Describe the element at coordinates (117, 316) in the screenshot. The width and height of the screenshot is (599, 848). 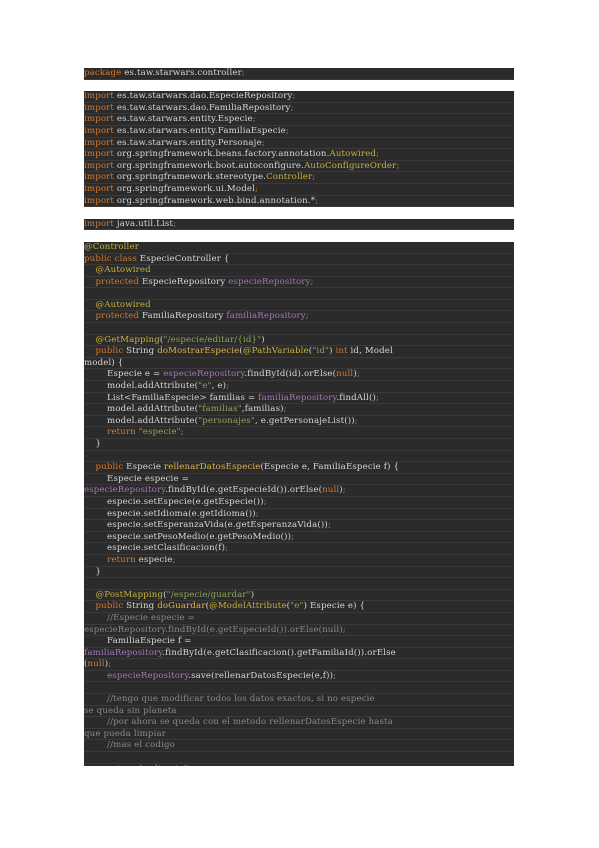
I see `code-token-keyword: protected` at that location.